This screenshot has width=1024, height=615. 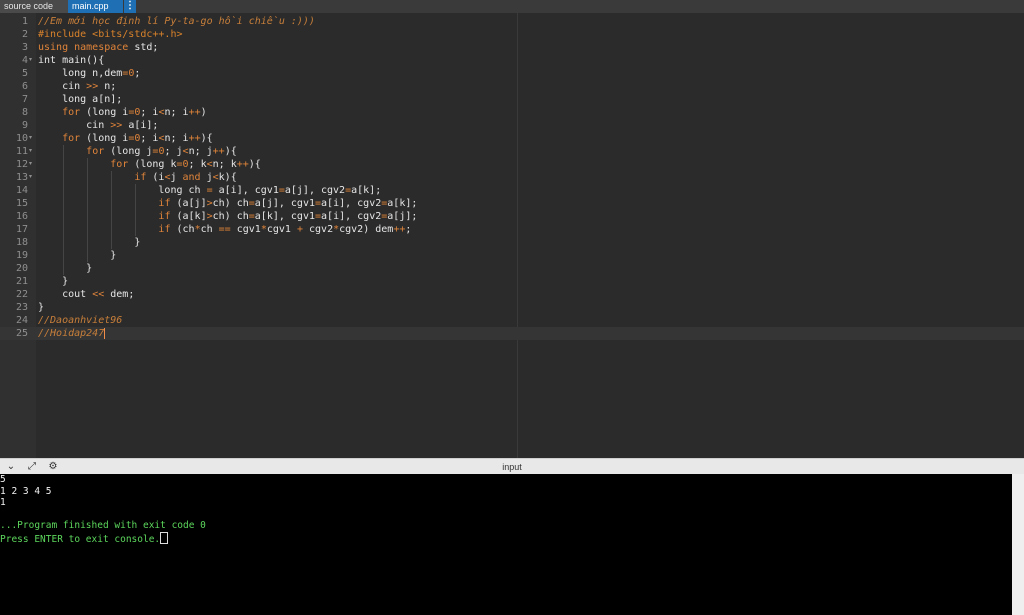 I want to click on line-number: 14, so click(x=21, y=190).